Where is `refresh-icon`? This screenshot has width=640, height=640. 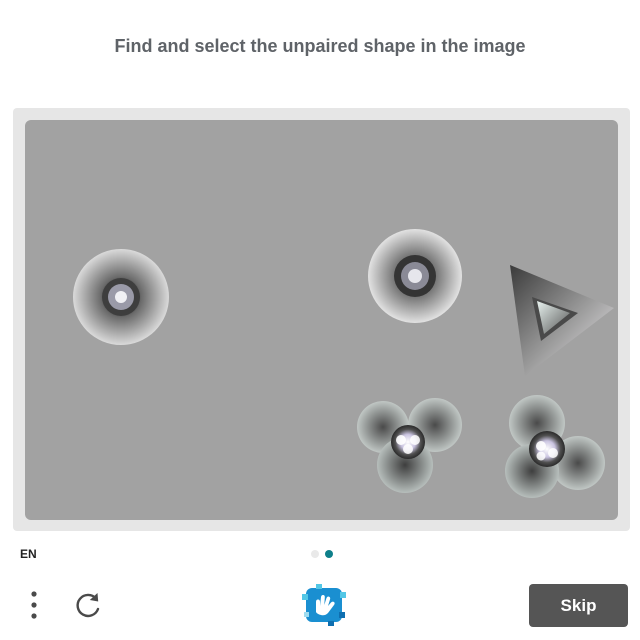
refresh-icon is located at coordinates (88, 605).